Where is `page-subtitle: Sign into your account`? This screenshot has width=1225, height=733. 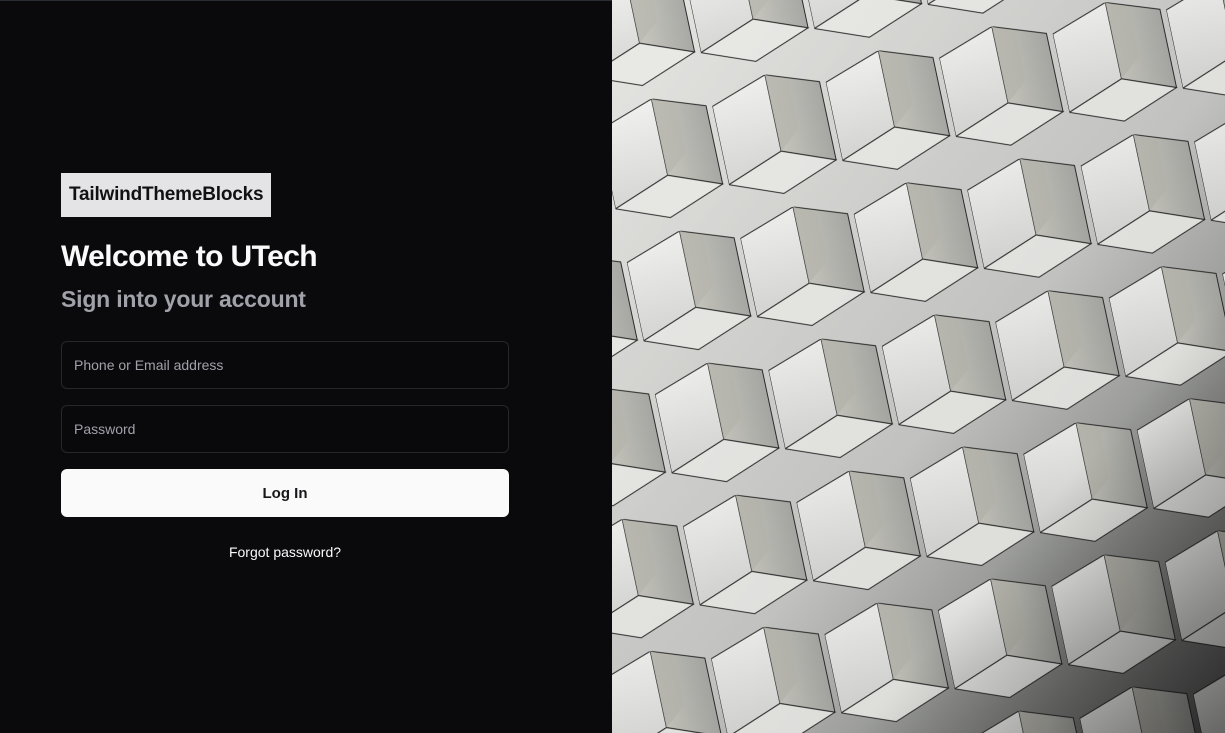 page-subtitle: Sign into your account is located at coordinates (183, 299).